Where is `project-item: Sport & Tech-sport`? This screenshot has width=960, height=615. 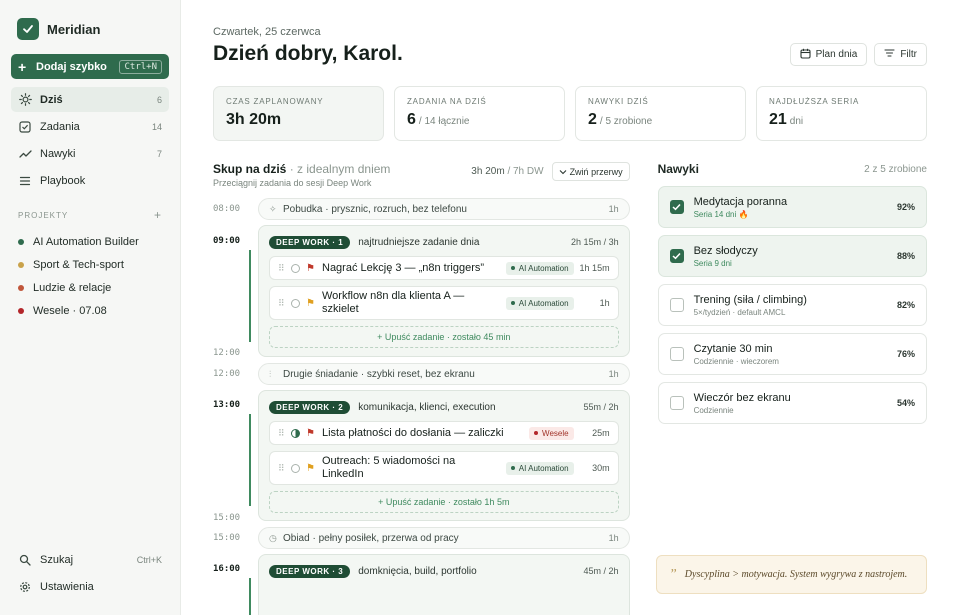
project-item: Sport & Tech-sport is located at coordinates (90, 264).